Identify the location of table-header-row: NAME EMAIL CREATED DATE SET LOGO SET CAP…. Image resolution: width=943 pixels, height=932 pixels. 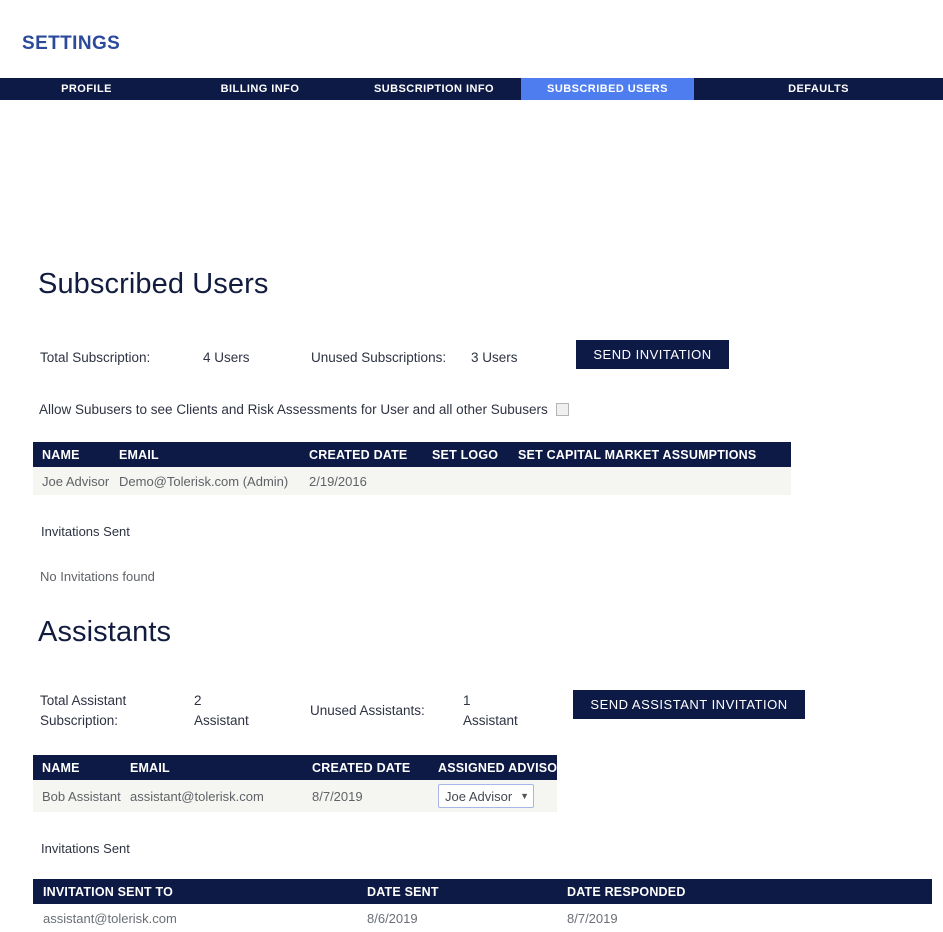
(412, 454).